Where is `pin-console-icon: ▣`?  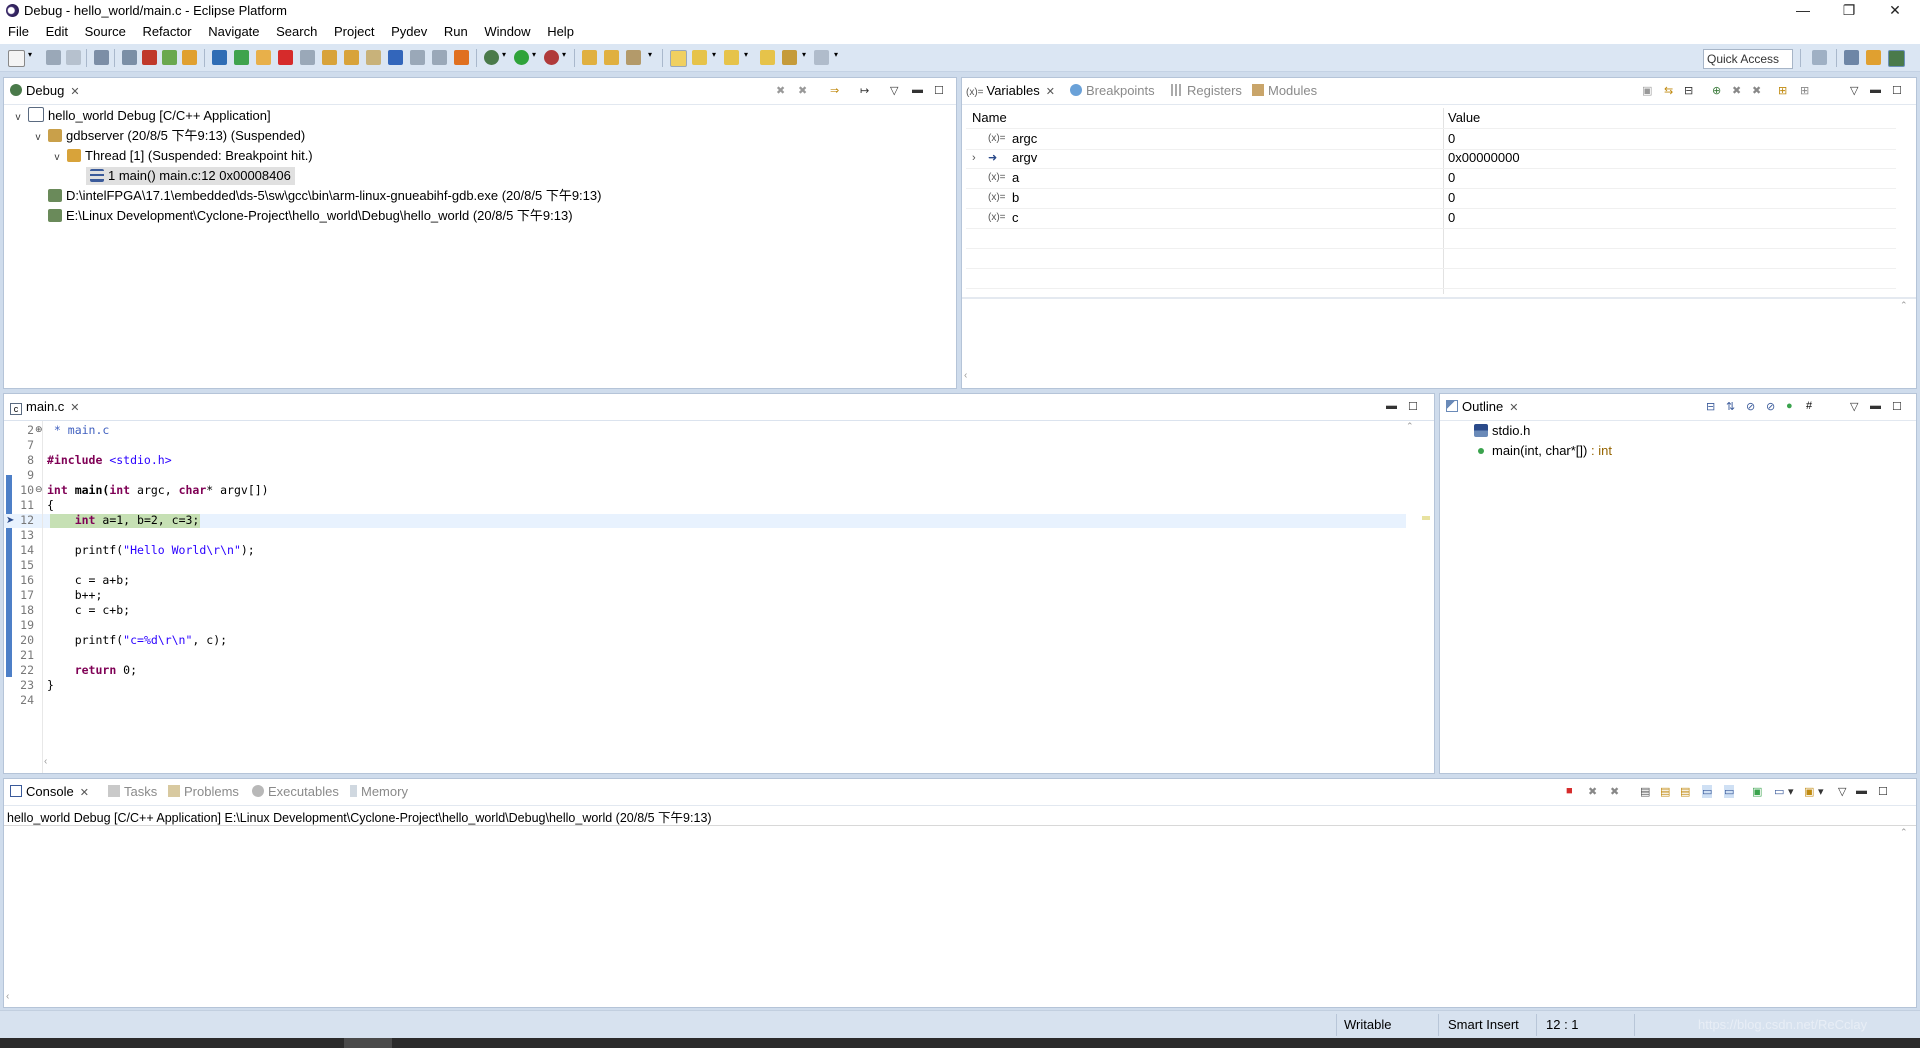
pin-console-icon: ▣ is located at coordinates (1757, 791).